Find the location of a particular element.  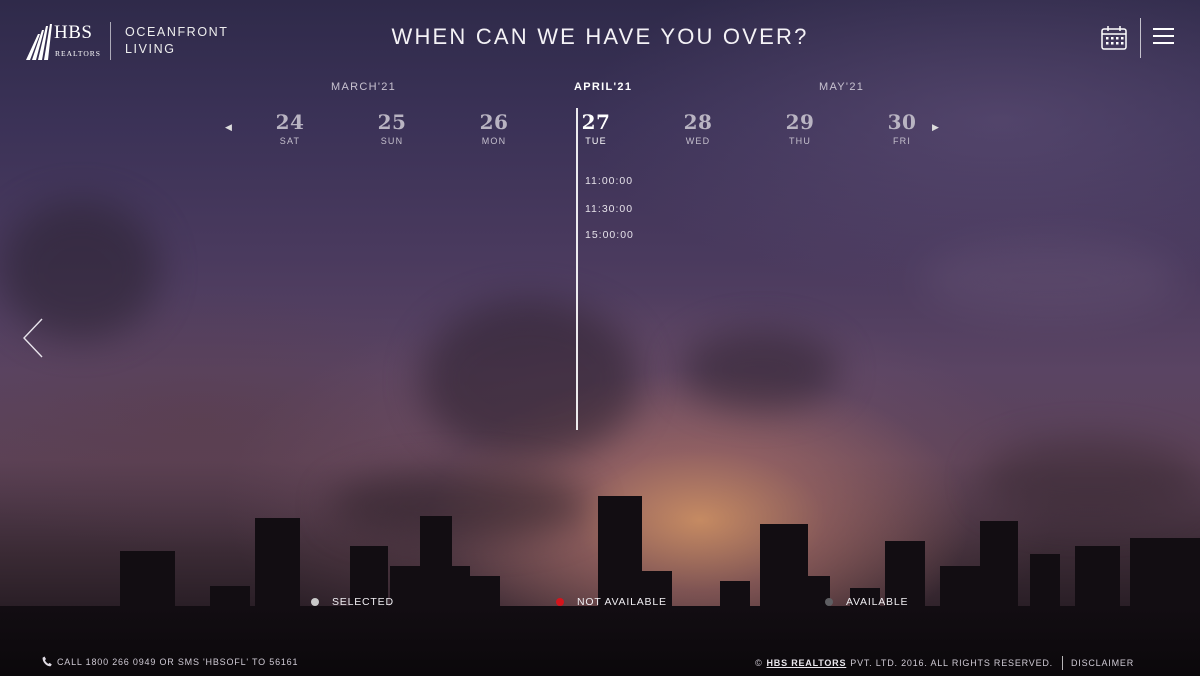

legend-label: NOT AVAILABLE is located at coordinates (622, 602).